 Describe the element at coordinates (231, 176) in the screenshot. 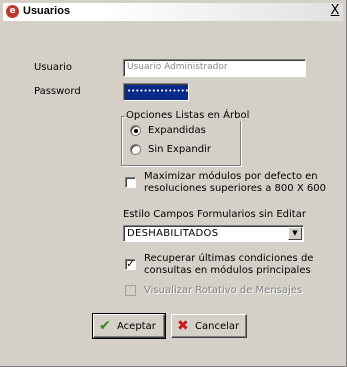

I see `maximize-label-line1: Maximizar módulos por defecto en` at that location.